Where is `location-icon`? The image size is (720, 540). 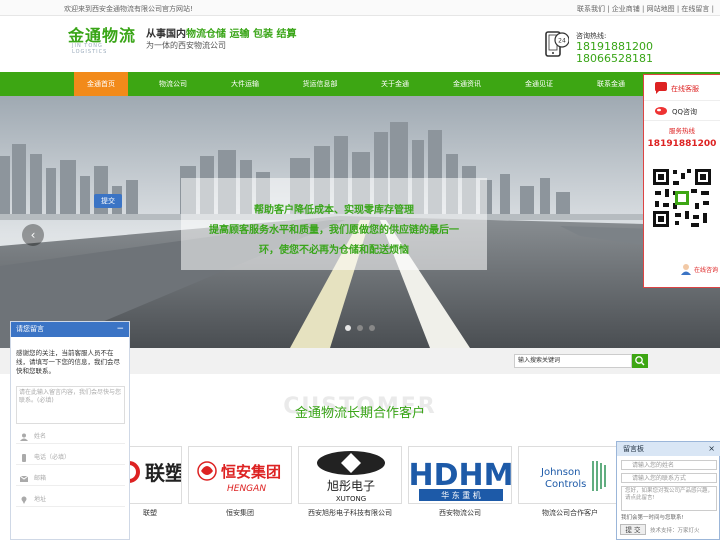
location-icon is located at coordinates (24, 500).